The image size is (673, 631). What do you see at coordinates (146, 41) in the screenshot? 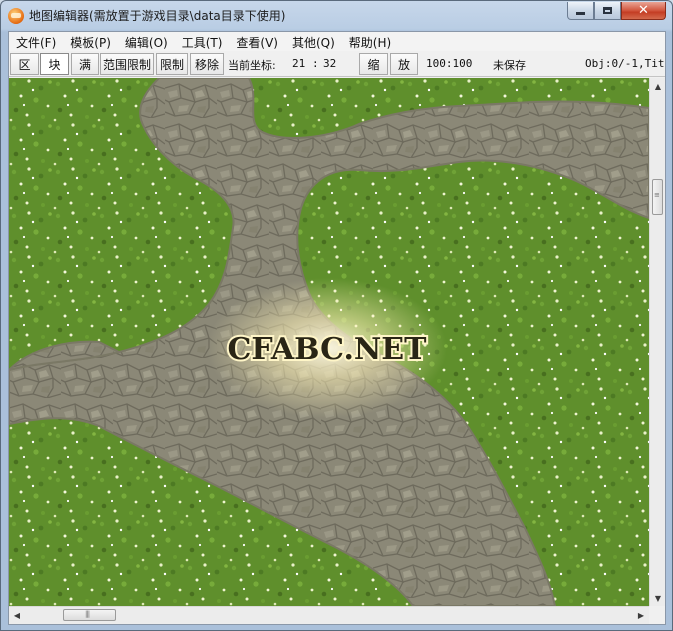
I see `menu-edit: 编辑(O)` at bounding box center [146, 41].